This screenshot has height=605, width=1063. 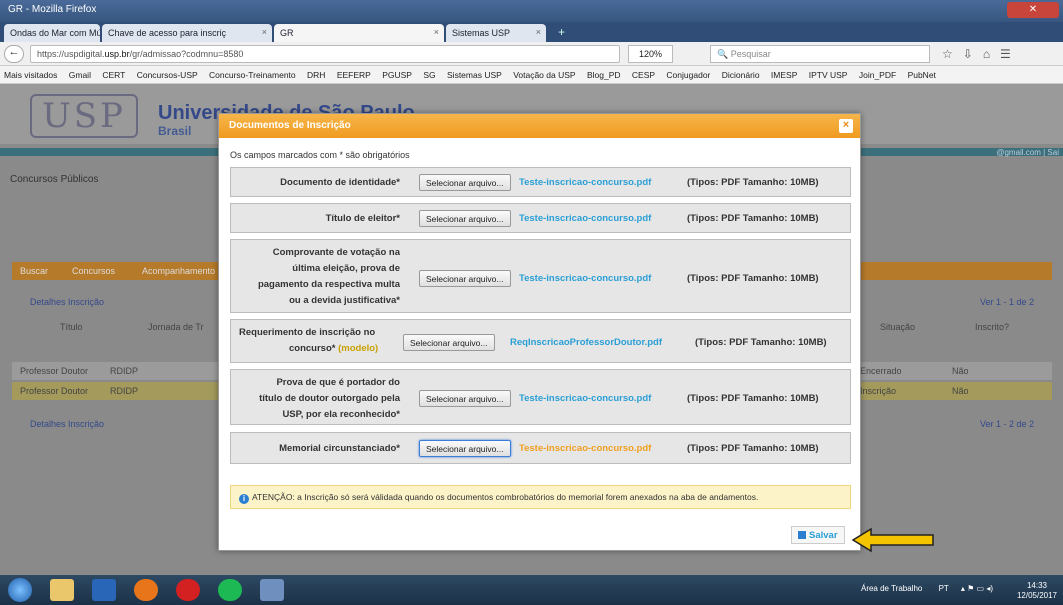 I want to click on background-actions-bottom: Detalhes Inscrição, so click(x=67, y=424).